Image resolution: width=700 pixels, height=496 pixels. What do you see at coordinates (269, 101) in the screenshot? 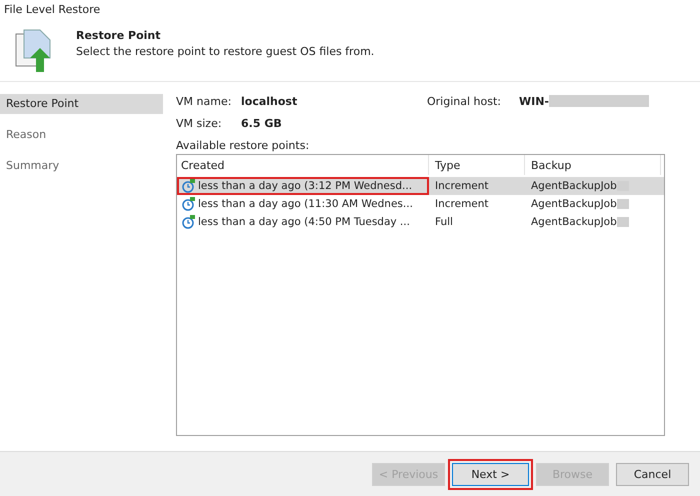
I see `vm-name-value: localhost` at bounding box center [269, 101].